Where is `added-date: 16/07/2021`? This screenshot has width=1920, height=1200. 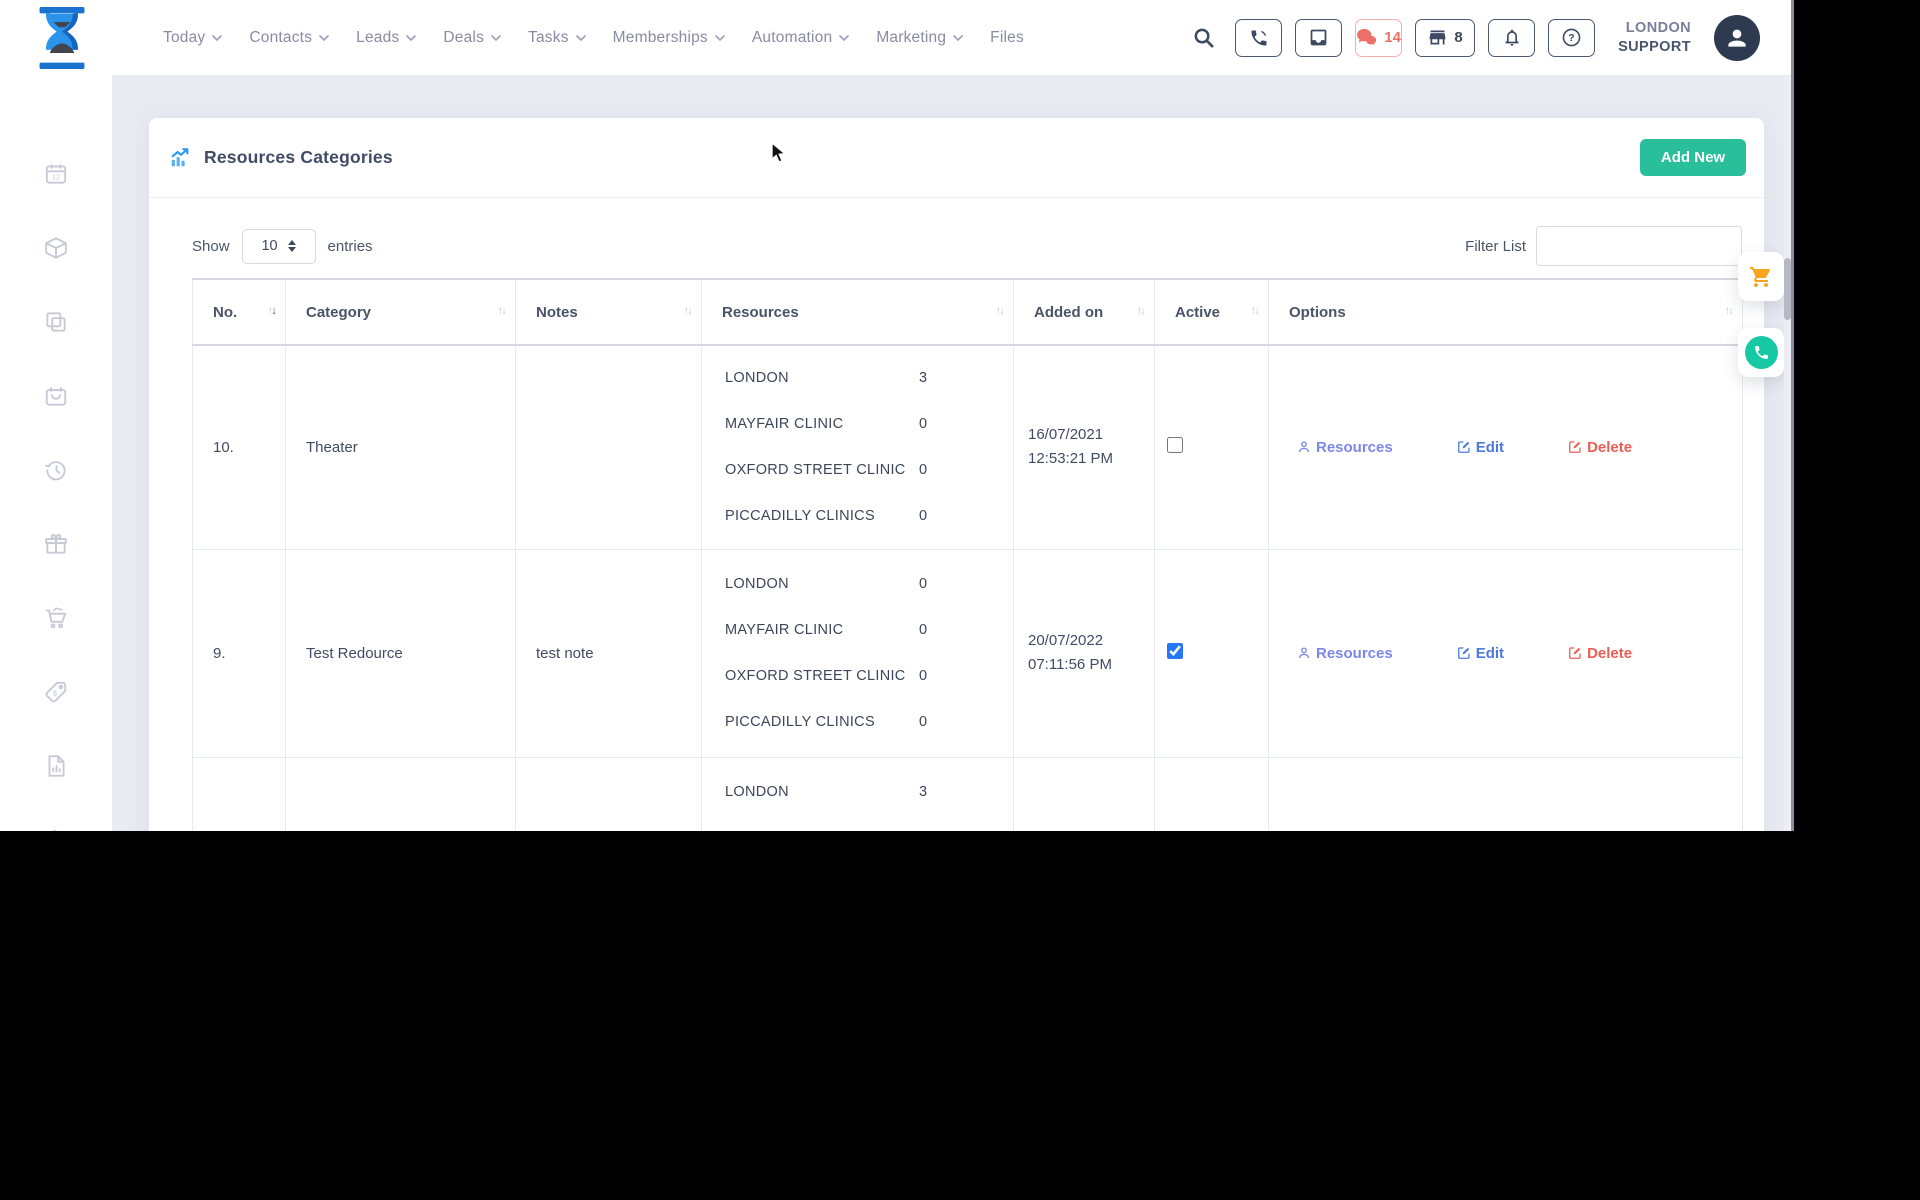 added-date: 16/07/2021 is located at coordinates (1066, 435).